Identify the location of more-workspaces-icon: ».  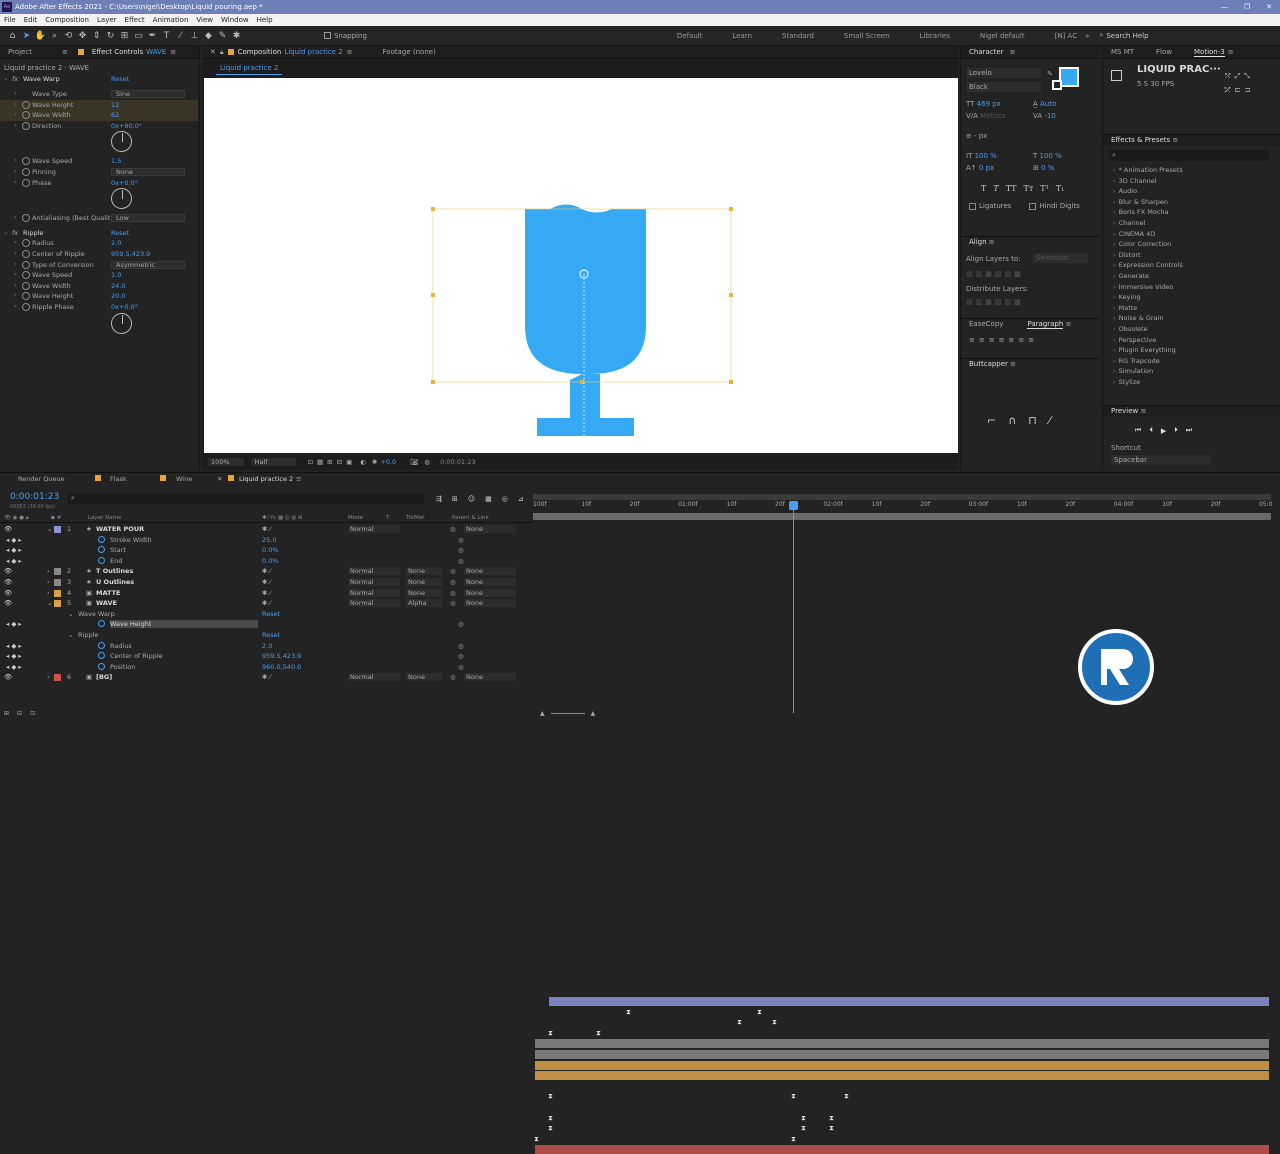
(1087, 36).